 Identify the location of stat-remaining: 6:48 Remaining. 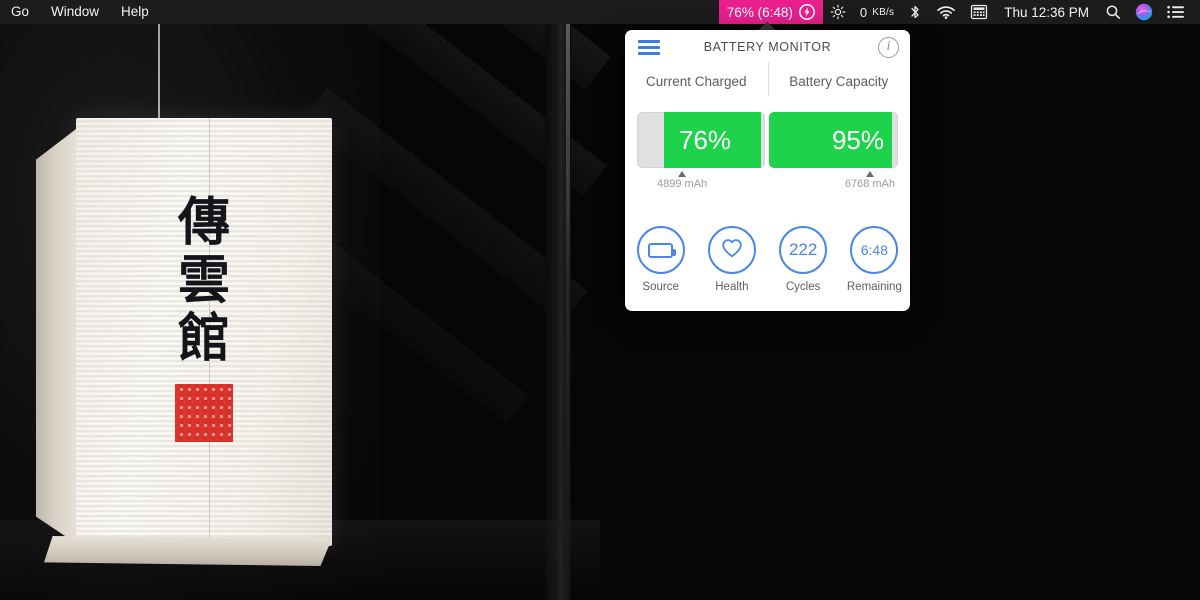
(874, 259).